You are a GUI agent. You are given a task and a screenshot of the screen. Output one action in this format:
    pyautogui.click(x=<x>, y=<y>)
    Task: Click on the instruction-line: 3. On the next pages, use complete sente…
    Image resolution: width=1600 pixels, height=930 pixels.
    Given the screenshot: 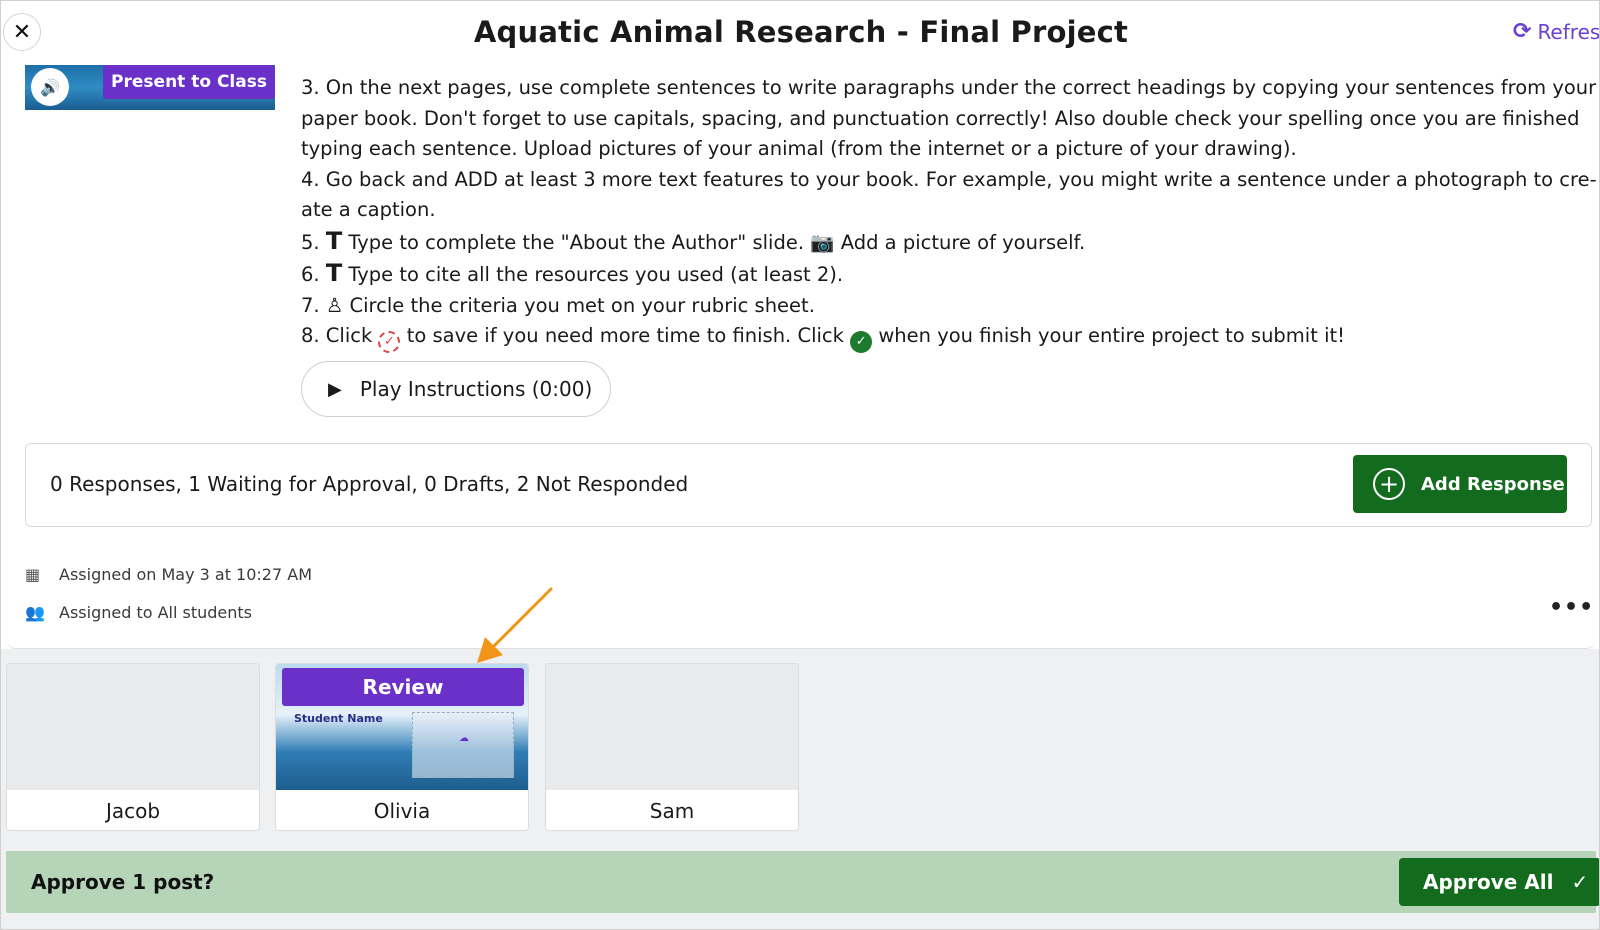 What is the action you would take?
    pyautogui.click(x=949, y=87)
    